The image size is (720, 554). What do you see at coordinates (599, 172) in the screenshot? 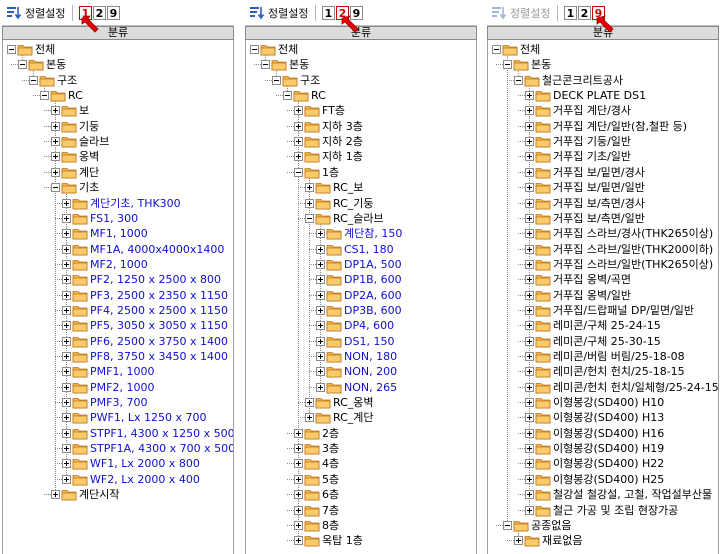
I see `tree-item-label: 거푸집 보/밑면/경사` at bounding box center [599, 172].